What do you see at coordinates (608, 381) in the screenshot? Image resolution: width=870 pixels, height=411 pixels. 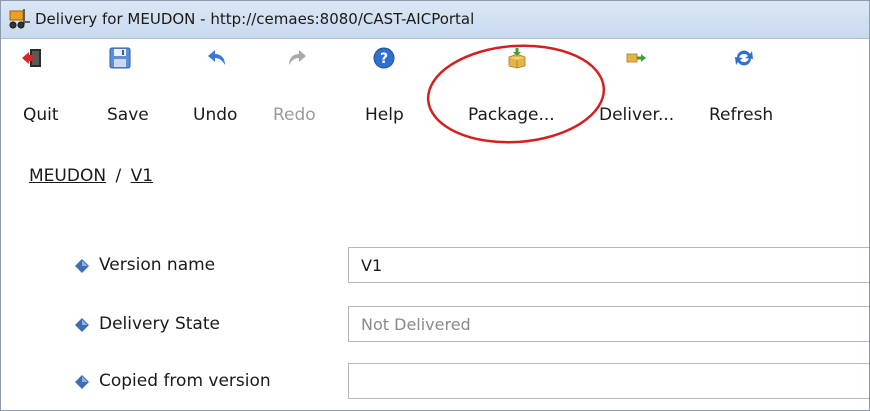 I see `copied-from-input` at bounding box center [608, 381].